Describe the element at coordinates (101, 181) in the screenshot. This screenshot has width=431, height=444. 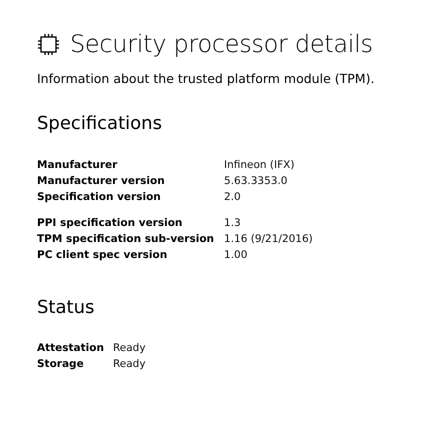
I see `property-label: Manufacturer version` at that location.